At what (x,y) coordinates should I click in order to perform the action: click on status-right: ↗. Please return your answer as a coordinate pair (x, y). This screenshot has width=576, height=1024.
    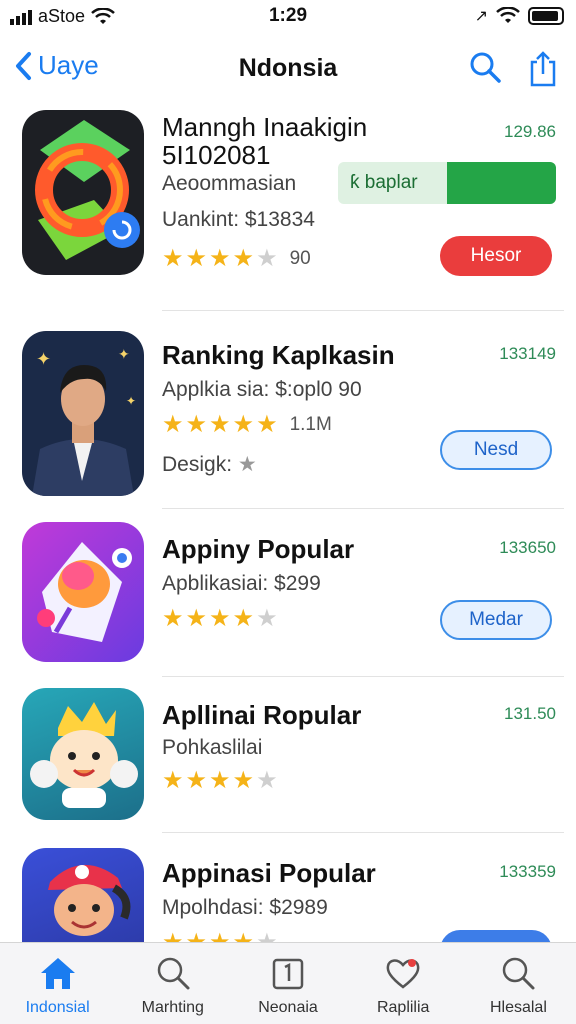
    Looking at the image, I should click on (519, 16).